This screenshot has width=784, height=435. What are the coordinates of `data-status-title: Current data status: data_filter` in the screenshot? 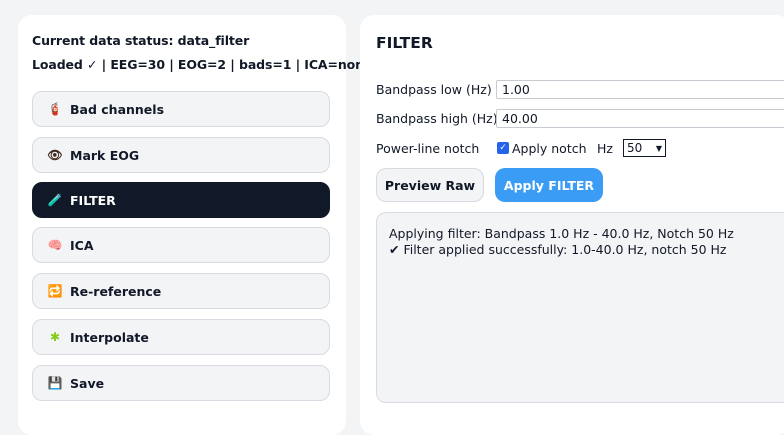 It's located at (141, 40).